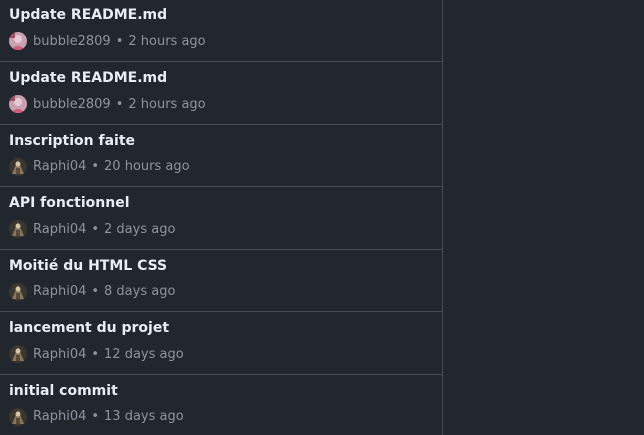 The image size is (644, 435). I want to click on commit-time: 13 days ago, so click(144, 416).